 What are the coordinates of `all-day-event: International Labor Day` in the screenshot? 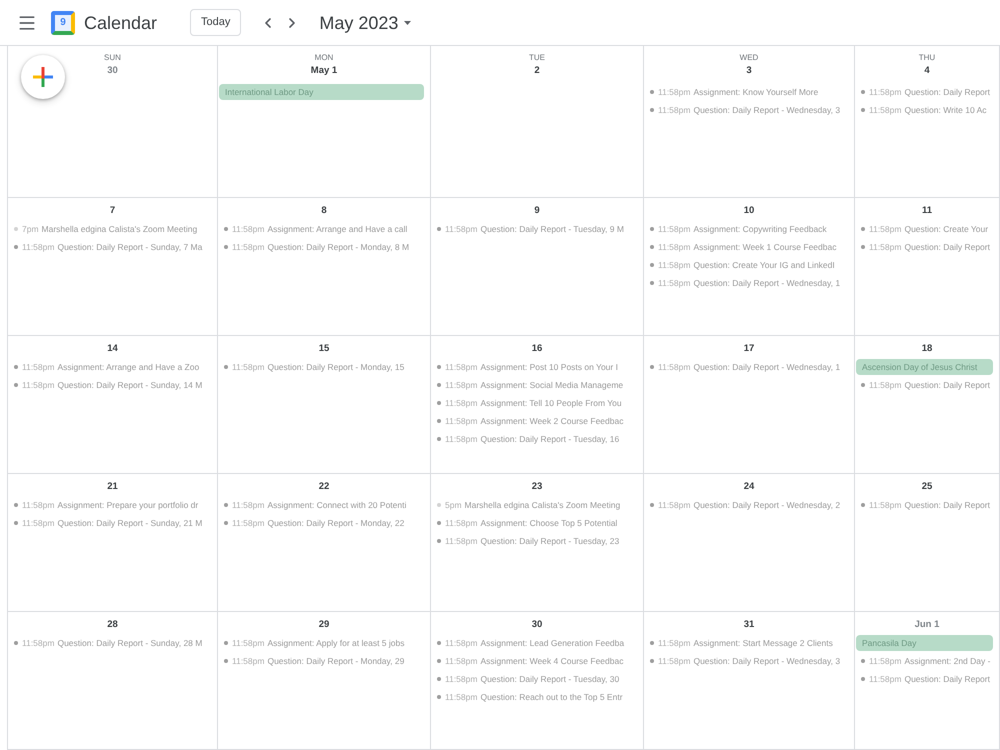 It's located at (321, 92).